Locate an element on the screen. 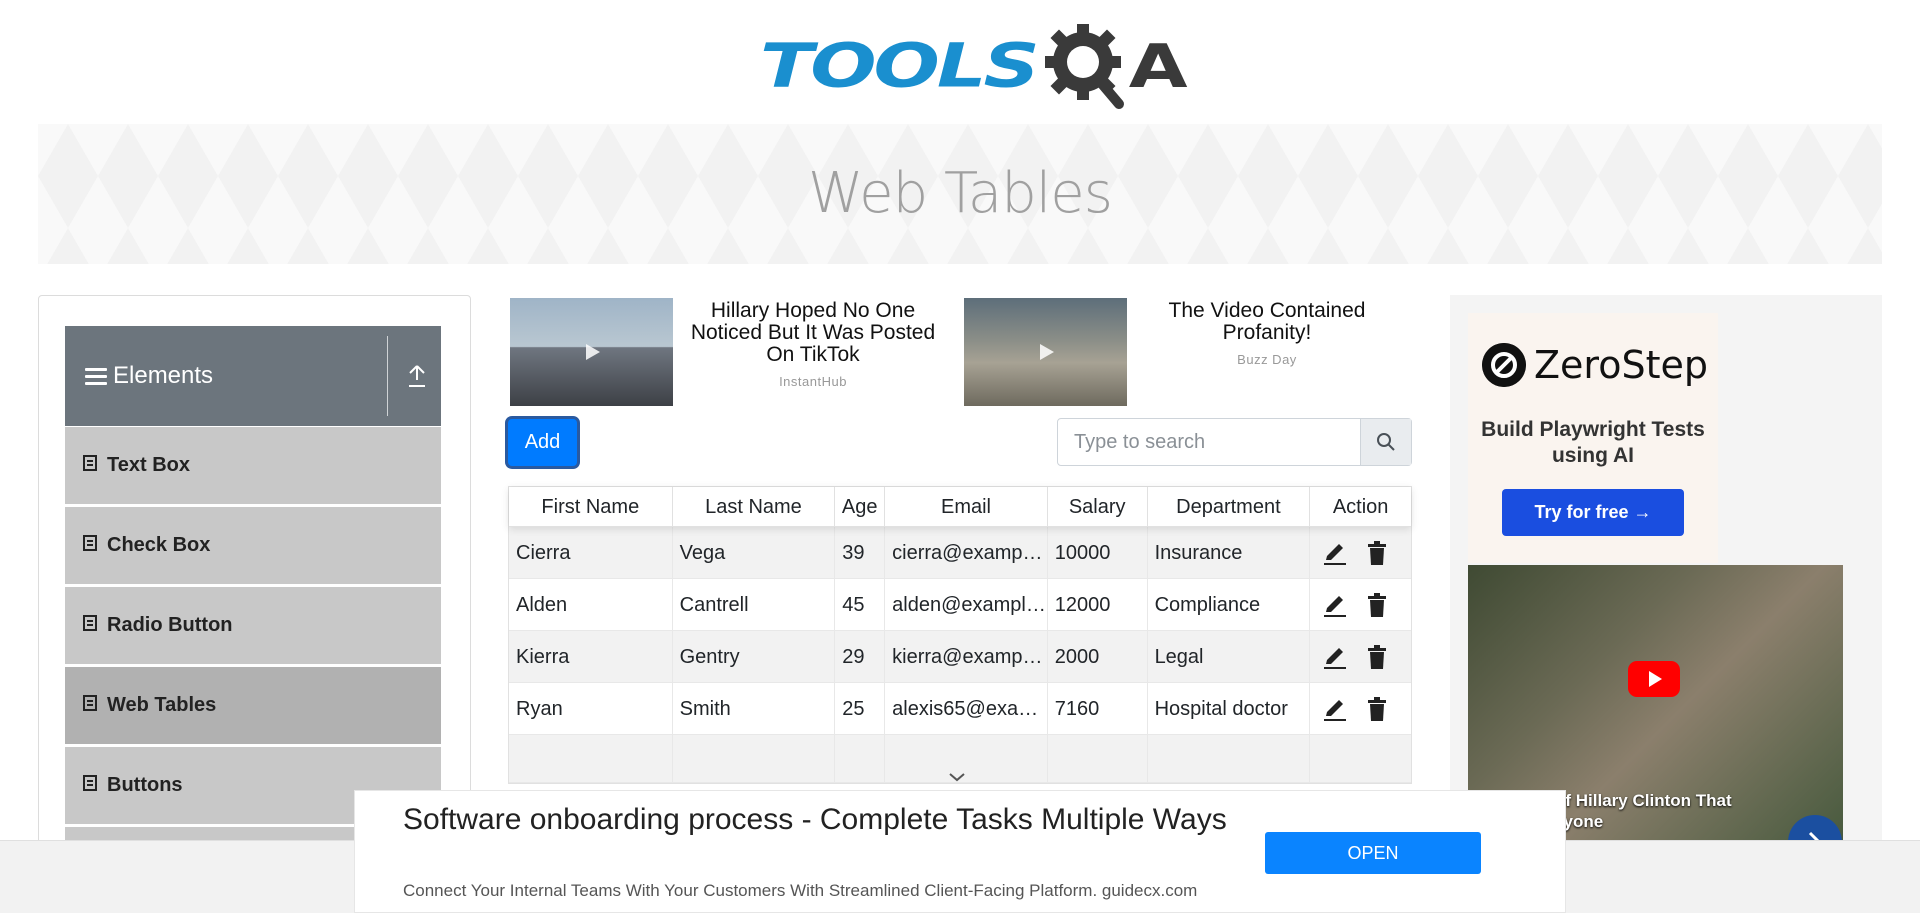  cell-last-name: Gentry is located at coordinates (754, 656).